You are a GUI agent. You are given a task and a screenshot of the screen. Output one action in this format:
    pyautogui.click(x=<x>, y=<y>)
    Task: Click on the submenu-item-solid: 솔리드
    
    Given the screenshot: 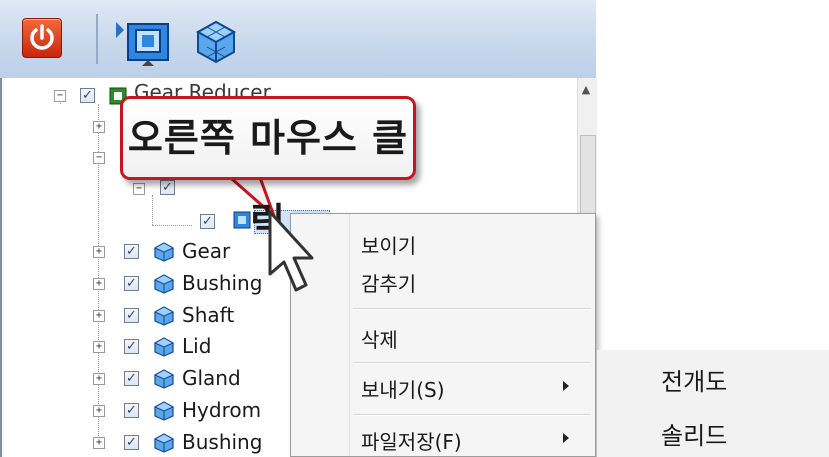 What is the action you would take?
    pyautogui.click(x=694, y=433)
    